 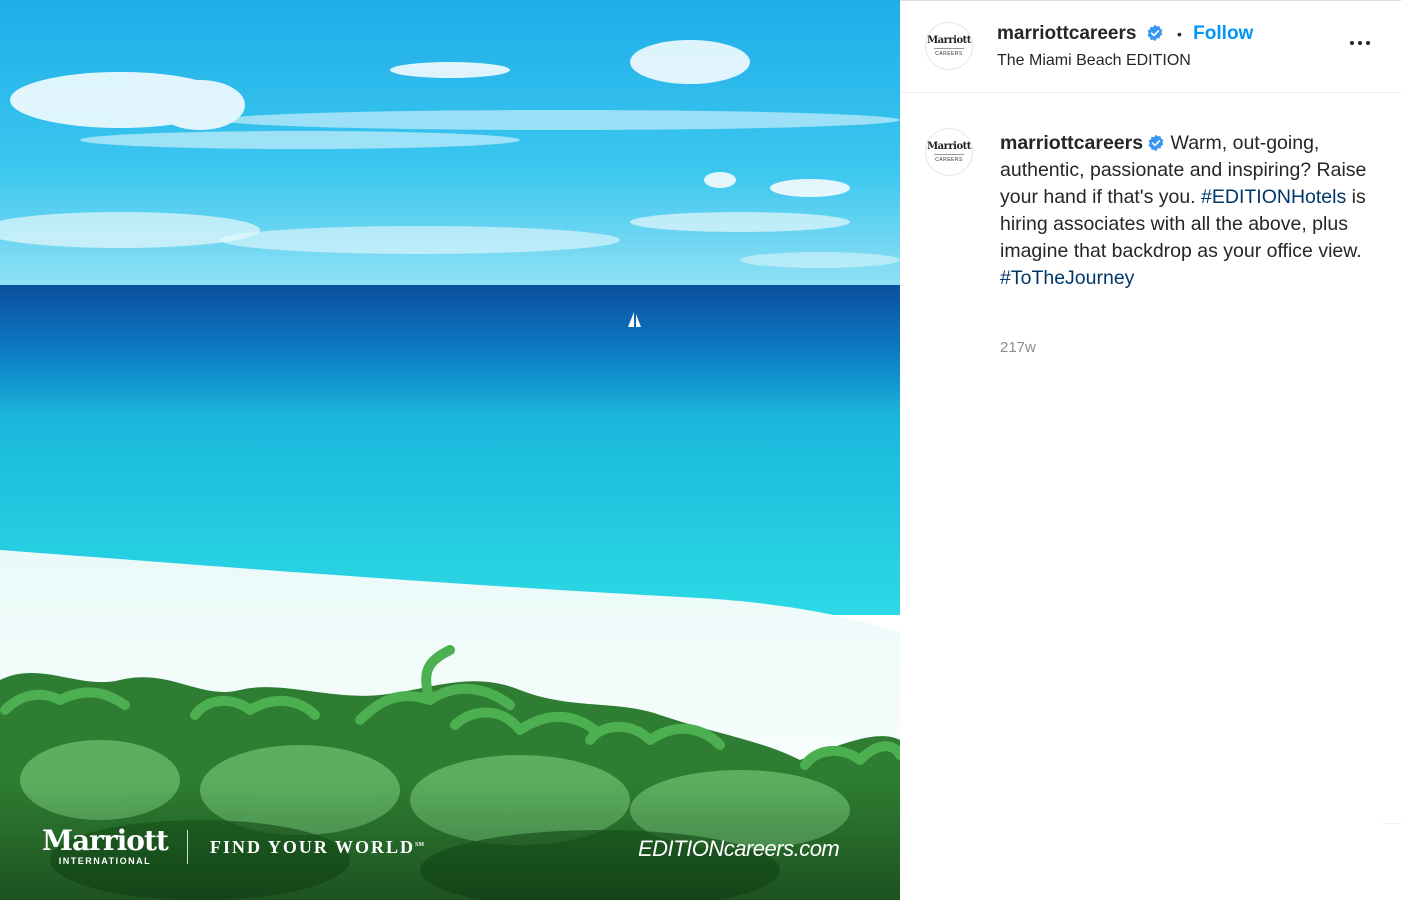 What do you see at coordinates (1066, 33) in the screenshot?
I see `header-username: marriottcareers` at bounding box center [1066, 33].